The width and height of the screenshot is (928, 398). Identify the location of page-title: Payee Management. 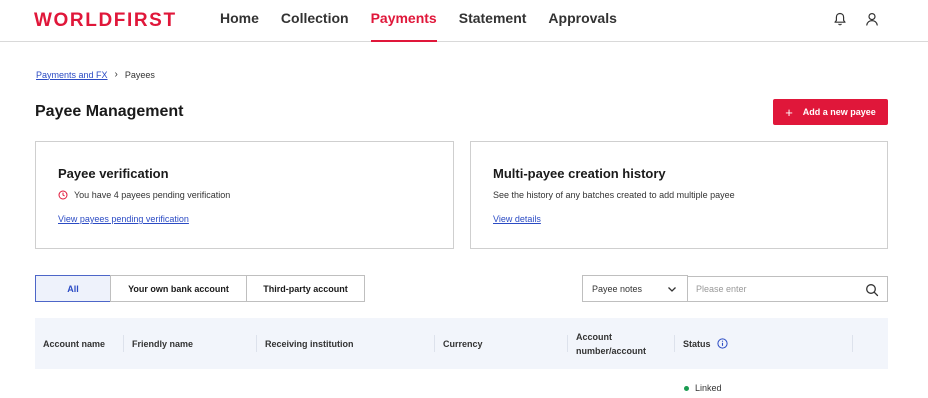
(109, 111).